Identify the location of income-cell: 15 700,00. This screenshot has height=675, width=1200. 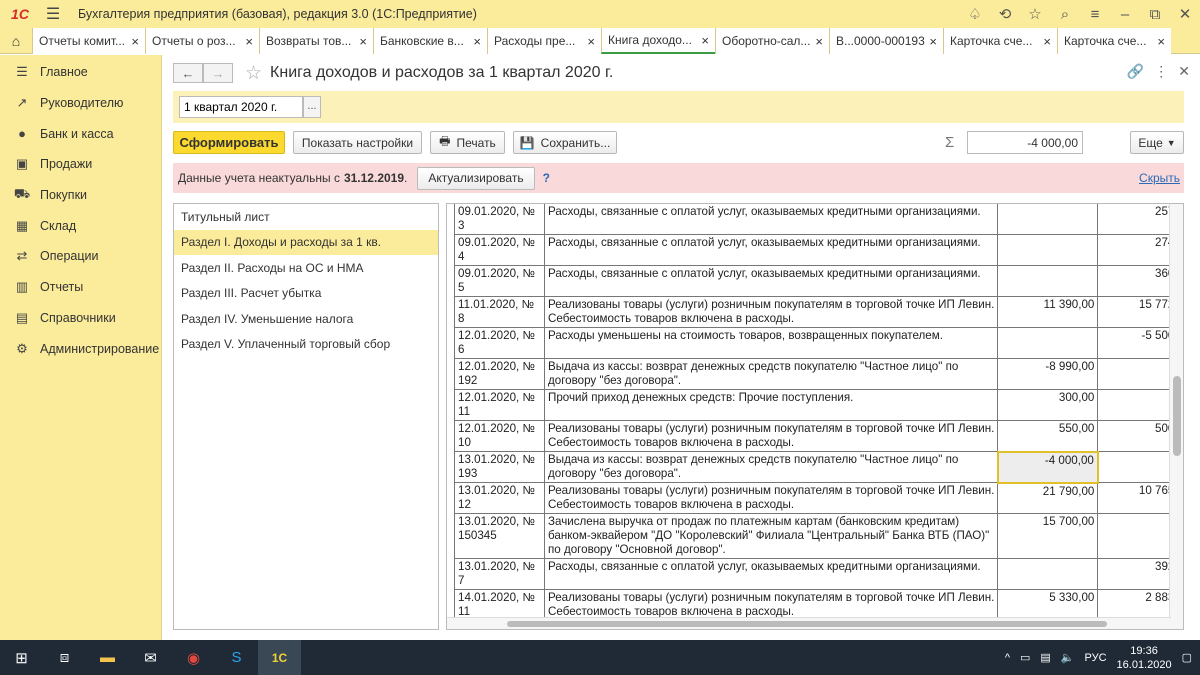
(1048, 536).